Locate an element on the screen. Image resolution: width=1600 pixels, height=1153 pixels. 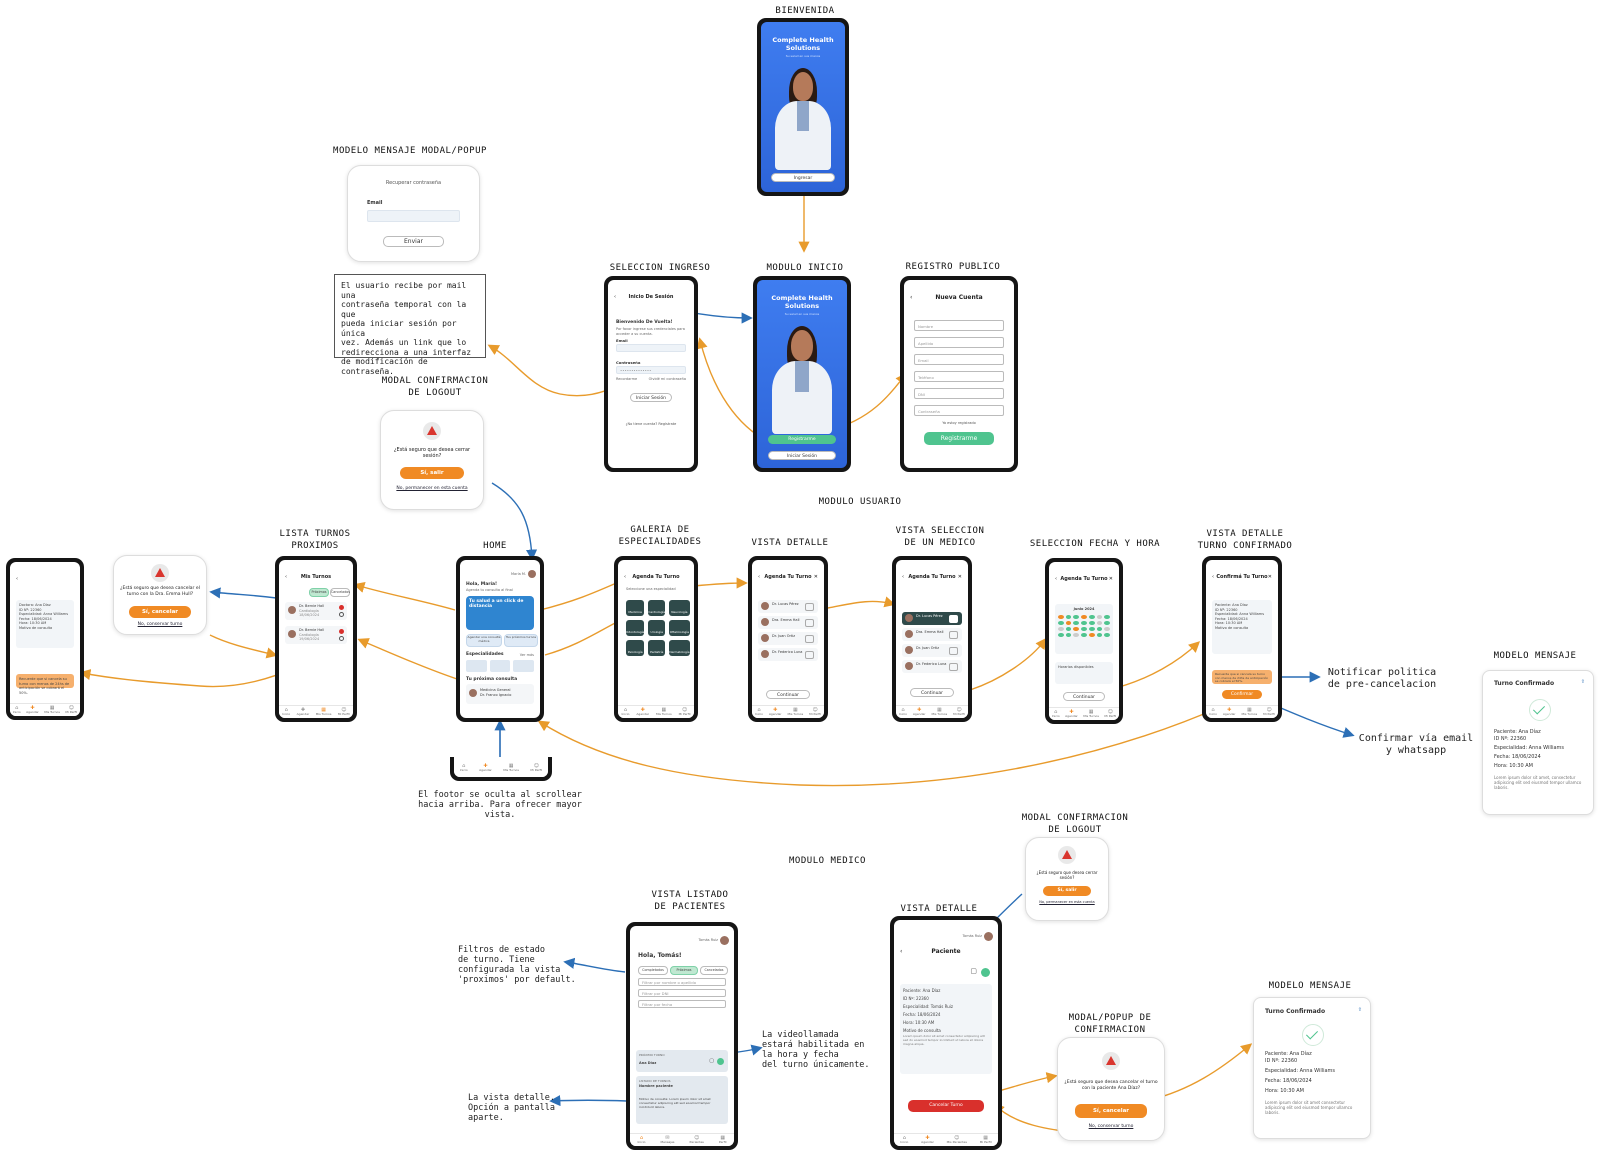
login-signup-link: ¿No tiene cuenta? Regístrate is located at coordinates (651, 424).